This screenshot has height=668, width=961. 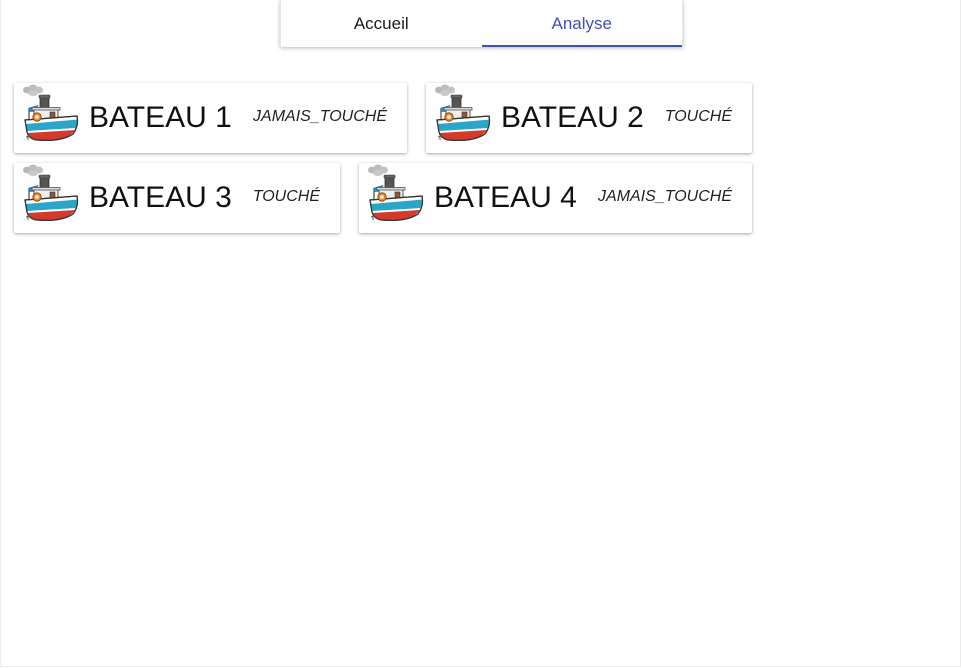 I want to click on boat-card-2: BATEAU 2 TOUCHÉ, so click(x=589, y=118).